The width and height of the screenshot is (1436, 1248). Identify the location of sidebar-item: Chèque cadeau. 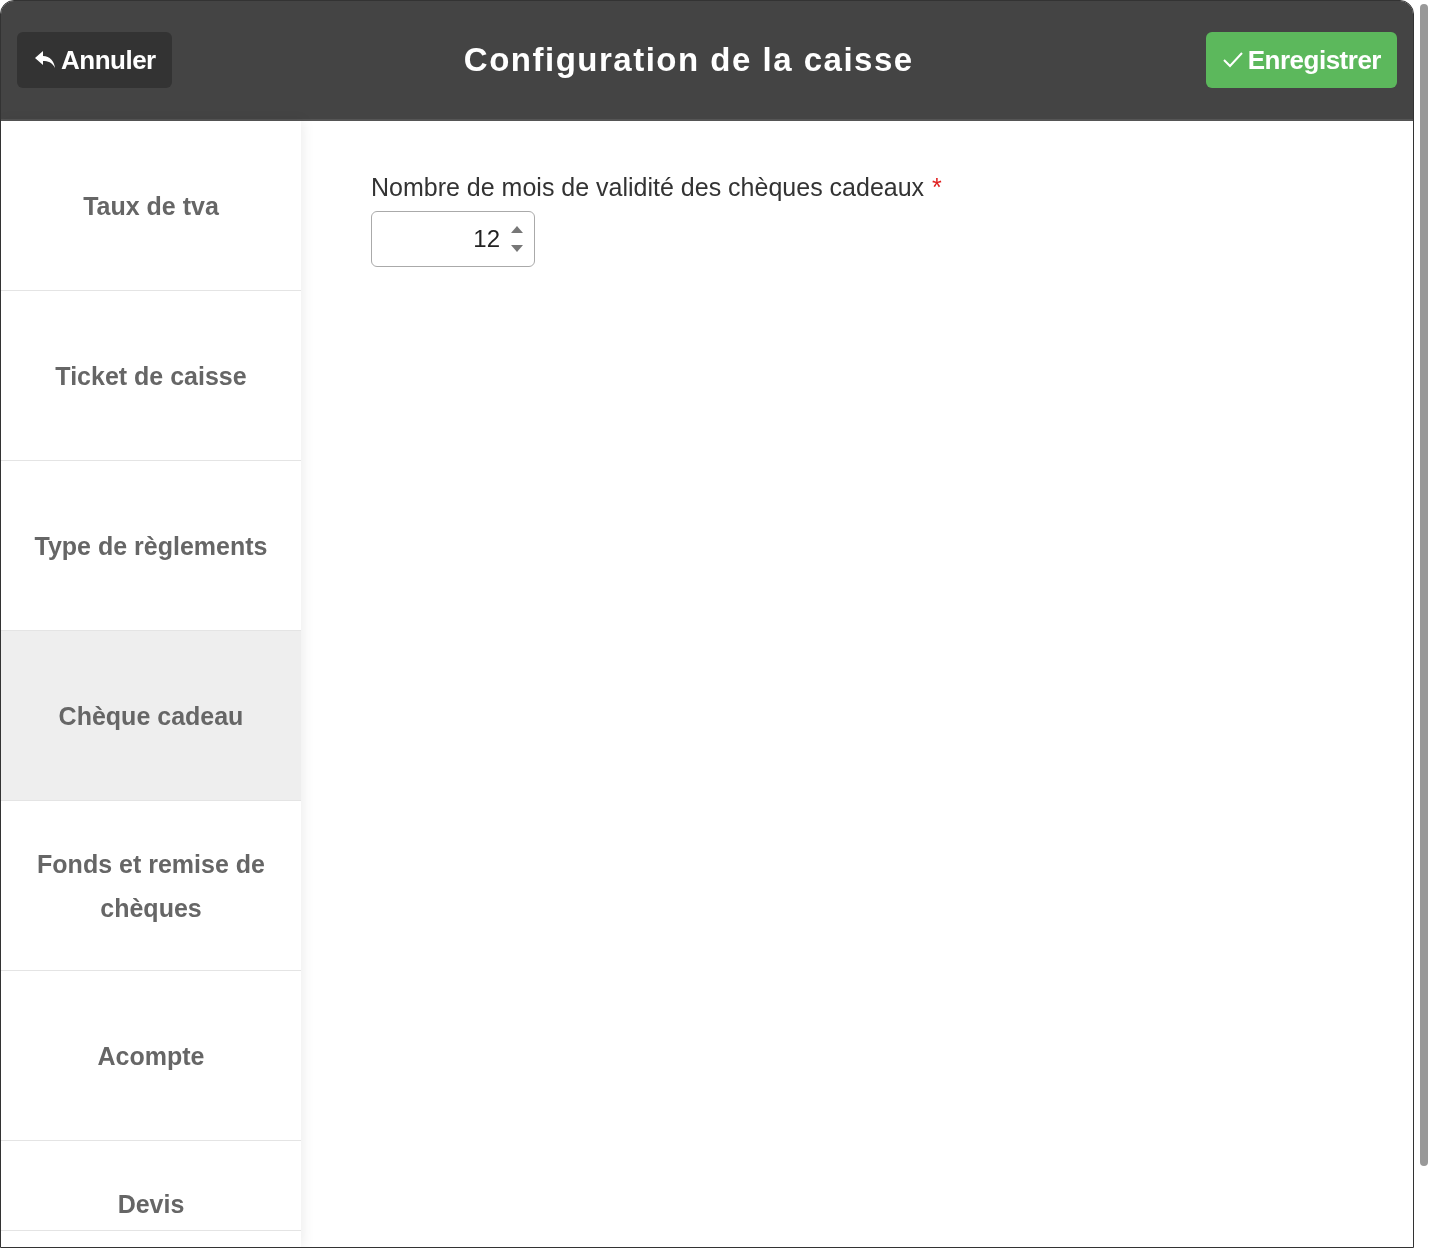
(151, 716).